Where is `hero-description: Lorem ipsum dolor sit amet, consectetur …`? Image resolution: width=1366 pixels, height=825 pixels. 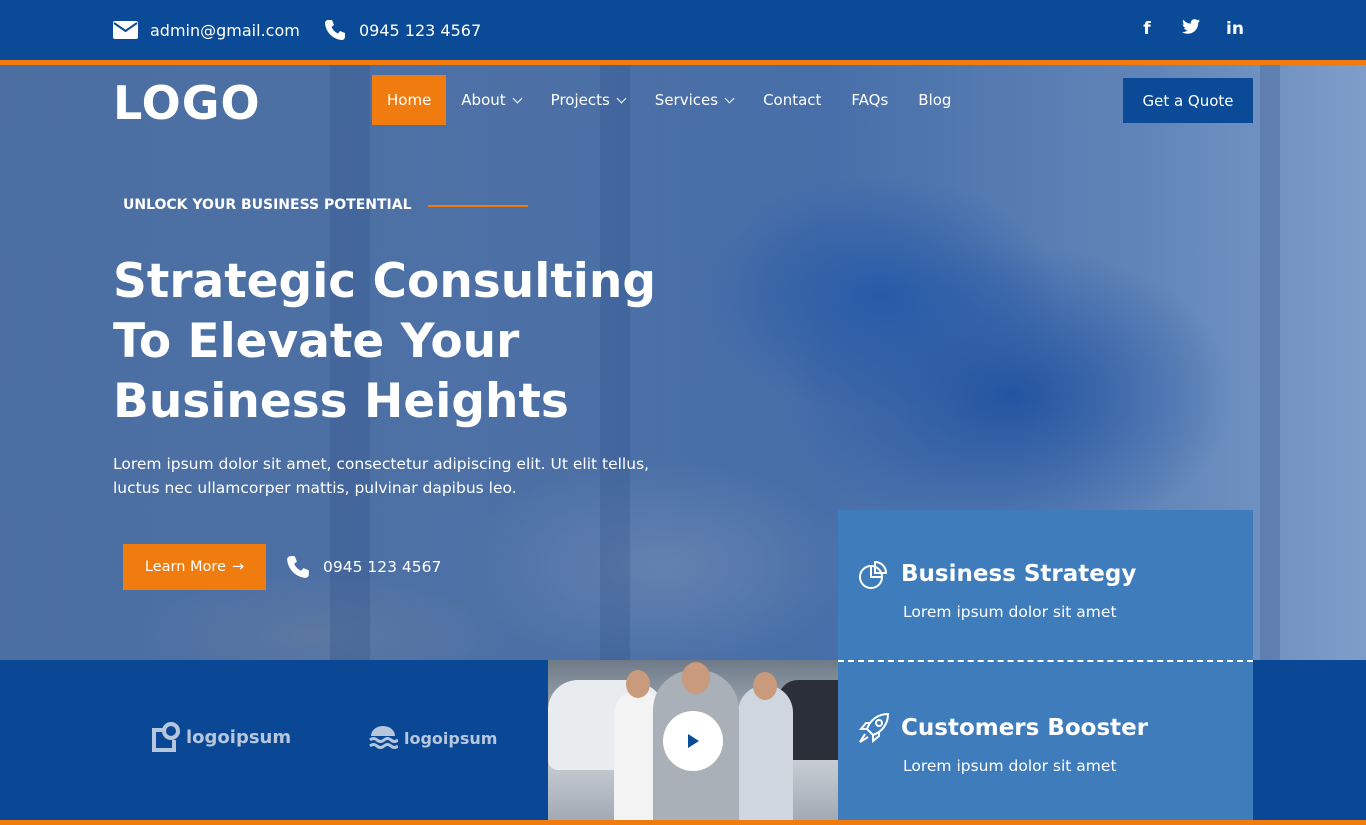 hero-description: Lorem ipsum dolor sit amet, consectetur … is located at coordinates (381, 476).